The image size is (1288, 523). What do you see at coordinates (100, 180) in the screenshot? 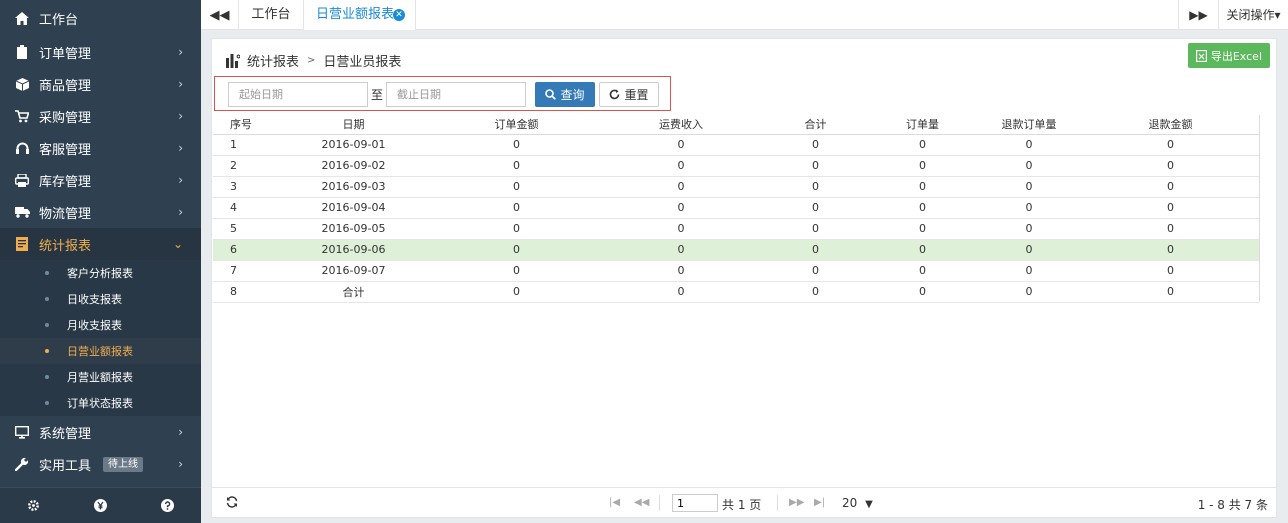
I see `sidebar-item-inventory: 库存管理 ›` at bounding box center [100, 180].